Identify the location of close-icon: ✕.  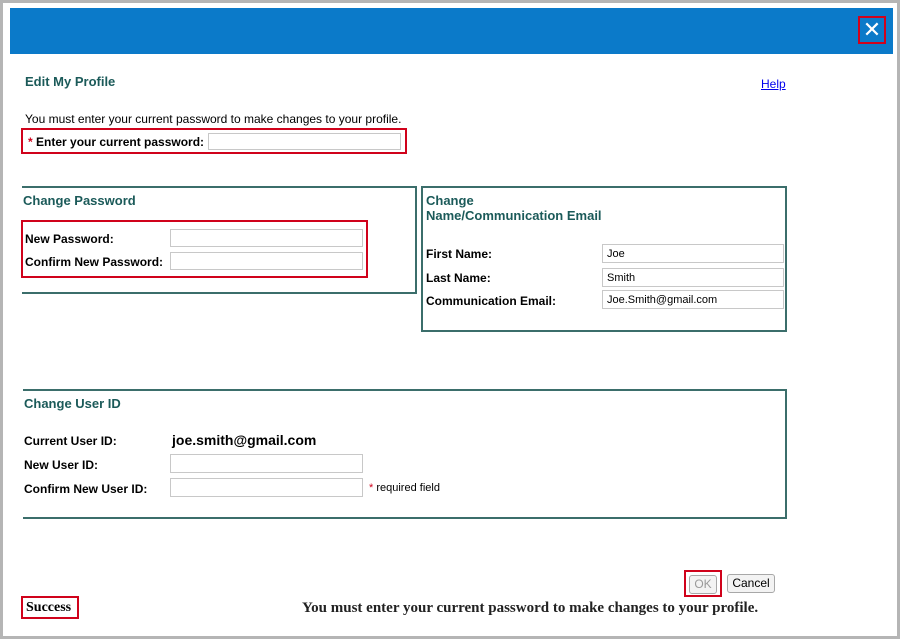
(872, 30).